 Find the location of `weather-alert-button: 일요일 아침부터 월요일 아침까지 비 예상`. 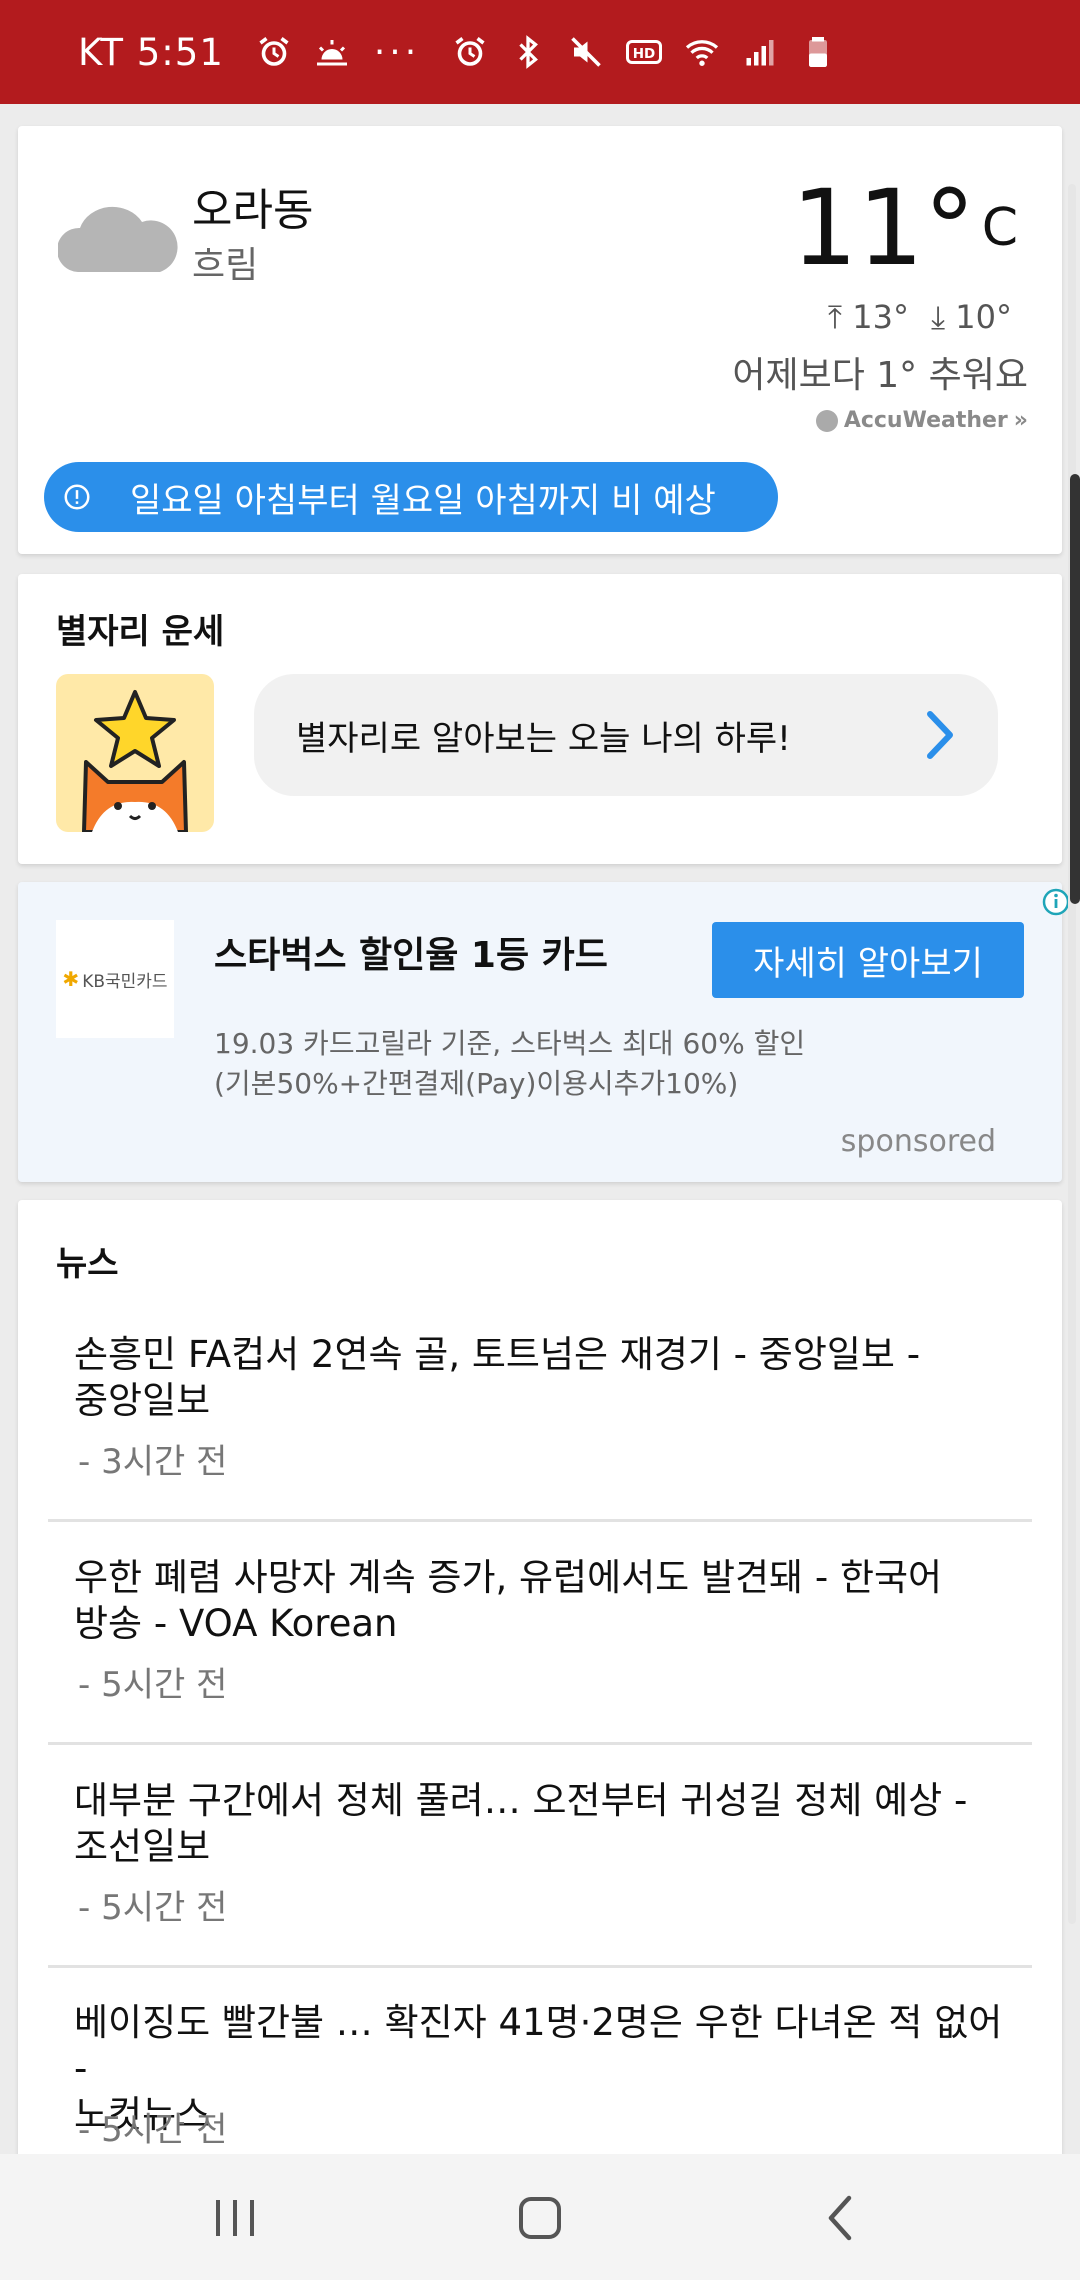

weather-alert-button: 일요일 아침부터 월요일 아침까지 비 예상 is located at coordinates (411, 497).